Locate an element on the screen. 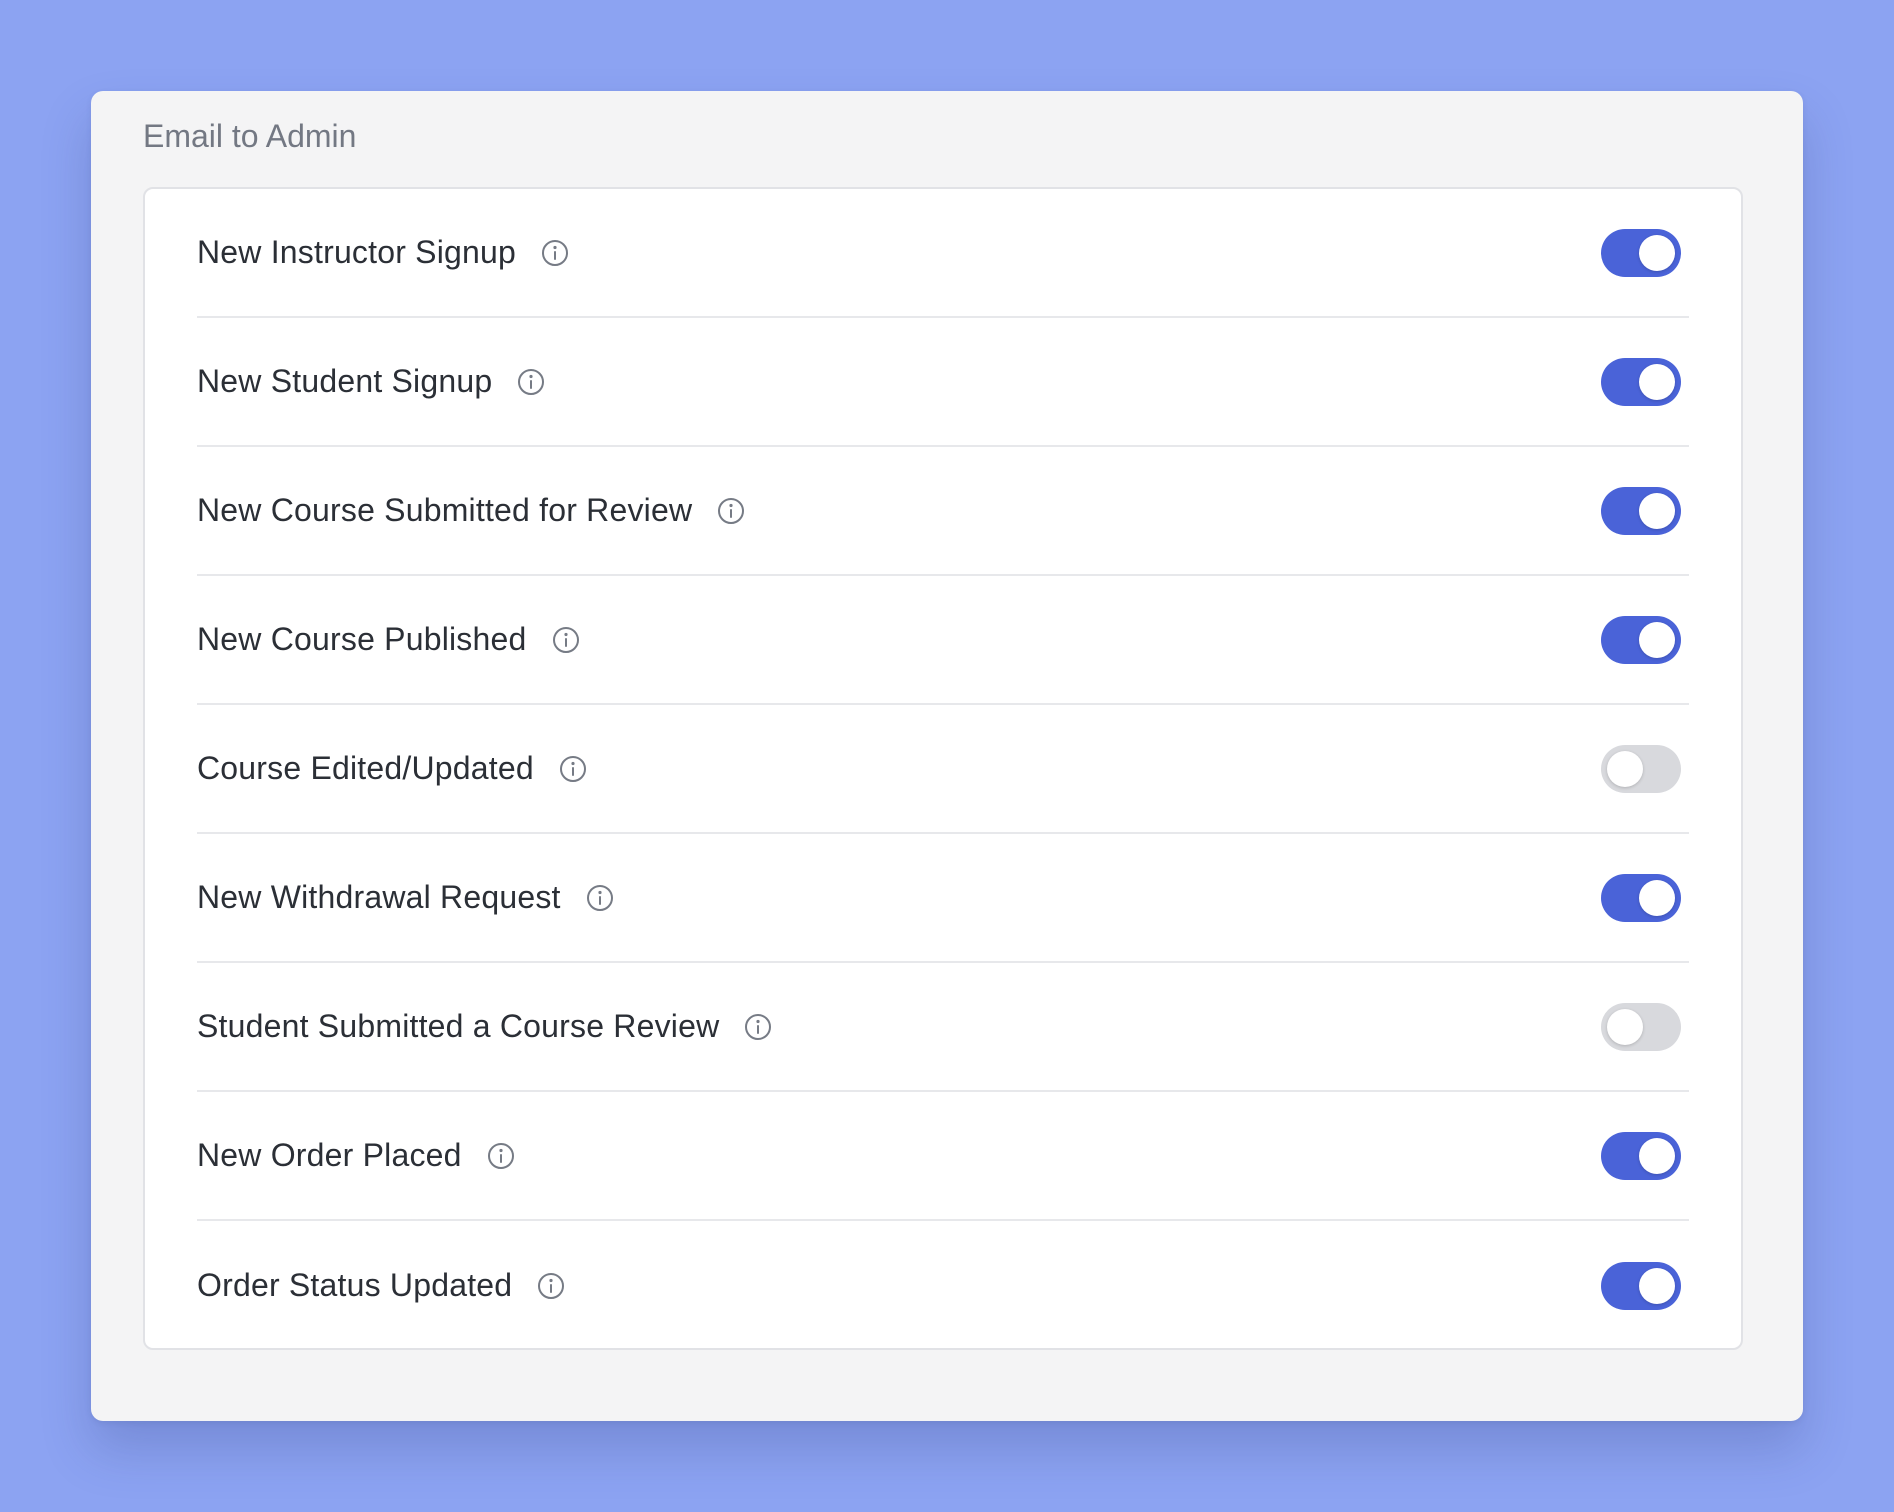 Image resolution: width=1894 pixels, height=1512 pixels. setting-row-student-submitted-course-review: Student Submitted a Course Review is located at coordinates (943, 1027).